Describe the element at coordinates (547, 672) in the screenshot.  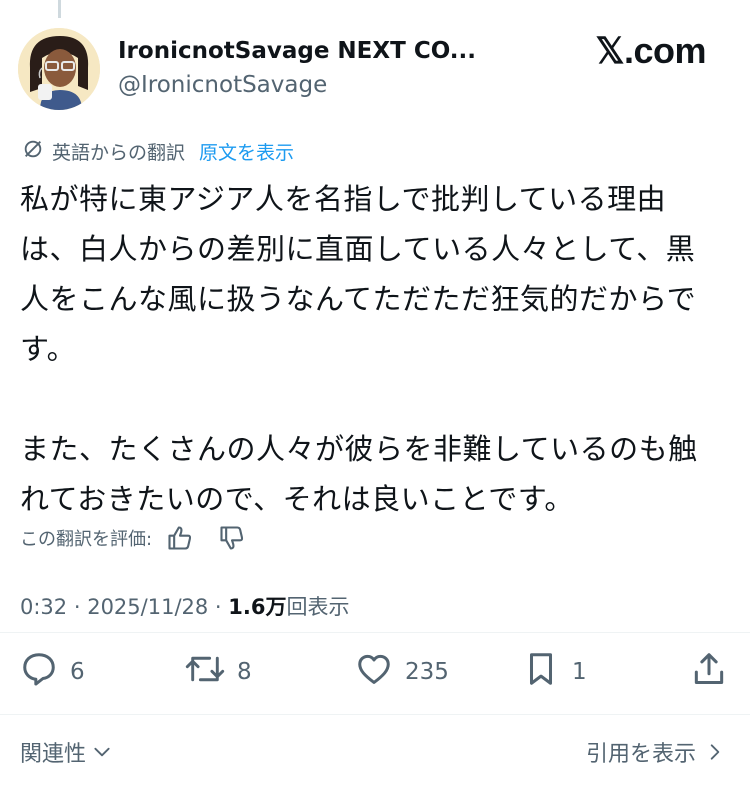
I see `bookmark-icon` at that location.